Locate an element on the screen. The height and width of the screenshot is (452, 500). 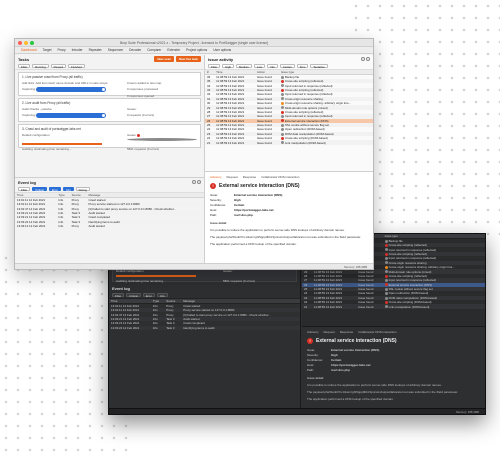
tab-comparer: Comparer is located at coordinates (154, 50).